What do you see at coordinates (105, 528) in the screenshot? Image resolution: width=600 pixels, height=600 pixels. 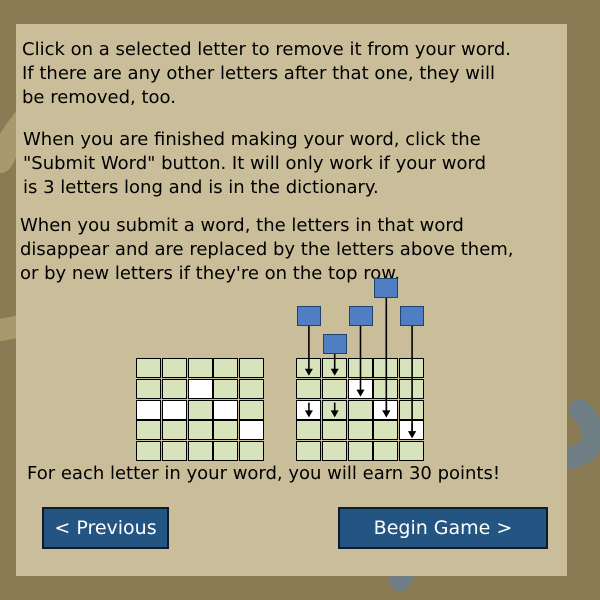 I see `previous-button: < Previous` at bounding box center [105, 528].